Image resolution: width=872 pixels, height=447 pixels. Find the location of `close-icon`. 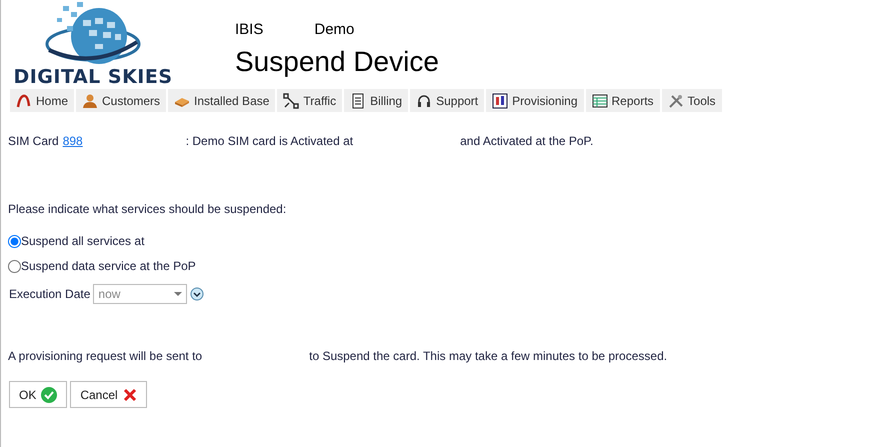

close-icon is located at coordinates (129, 395).